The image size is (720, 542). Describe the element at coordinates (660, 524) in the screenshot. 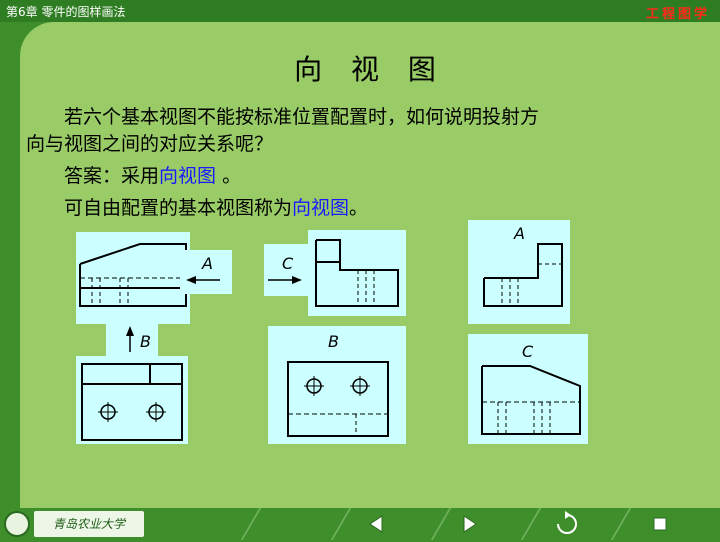

I see `square-icon` at that location.